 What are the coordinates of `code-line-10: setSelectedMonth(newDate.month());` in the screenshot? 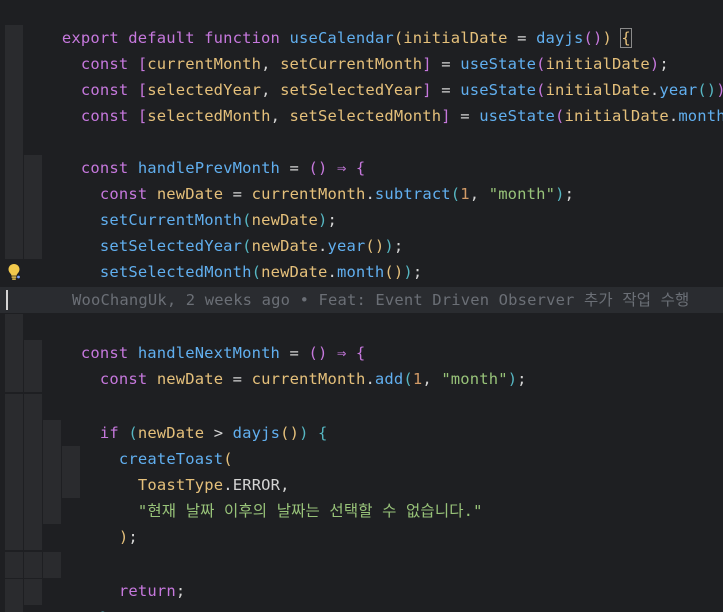 It's located at (361, 257).